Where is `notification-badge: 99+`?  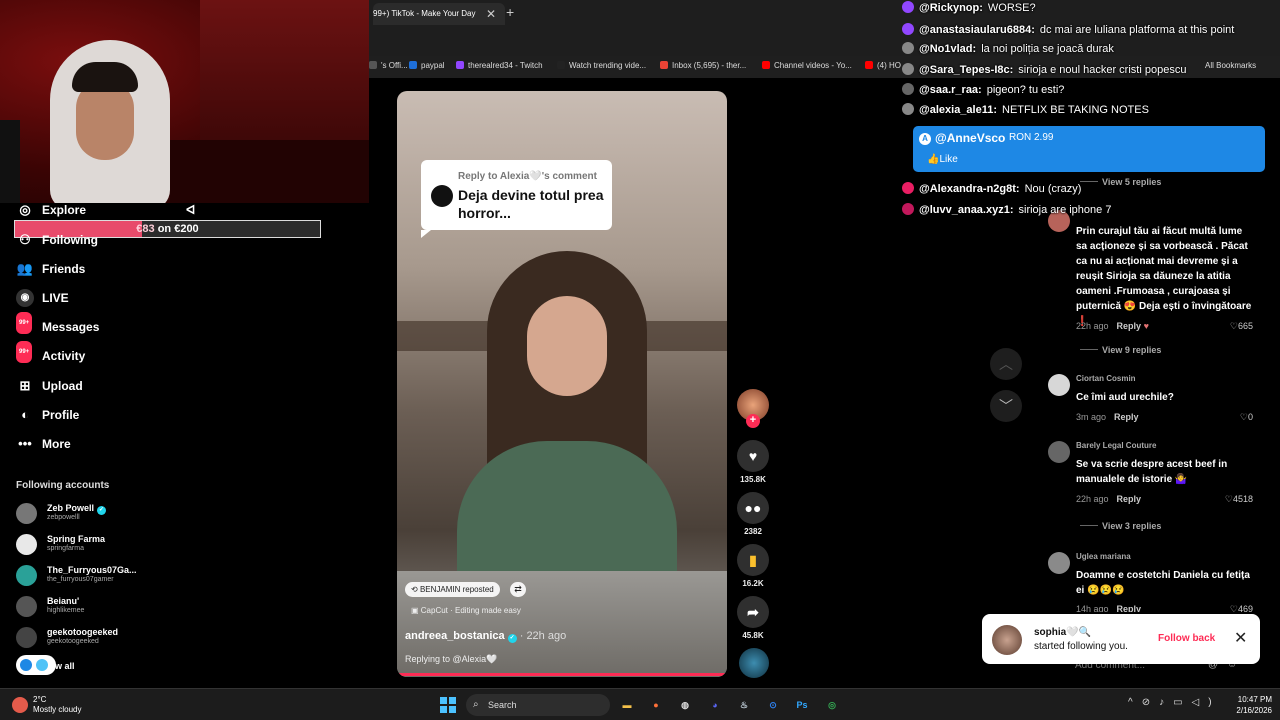 notification-badge: 99+ is located at coordinates (24, 352).